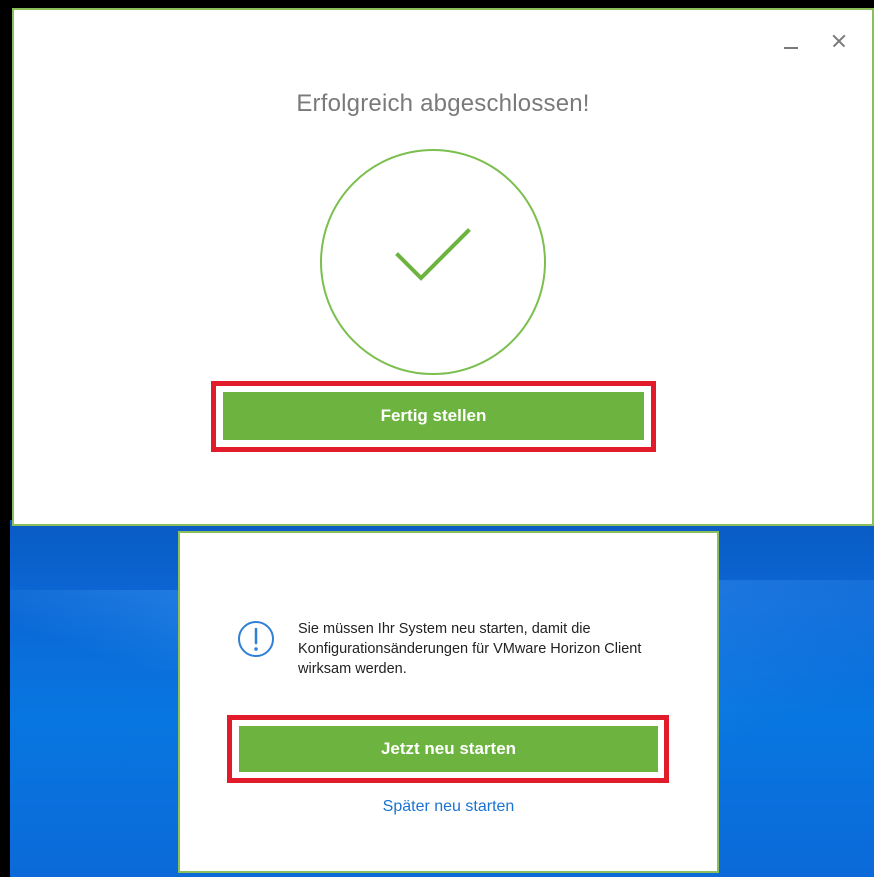 This screenshot has height=877, width=874. I want to click on checkmark-circle-icon, so click(433, 262).